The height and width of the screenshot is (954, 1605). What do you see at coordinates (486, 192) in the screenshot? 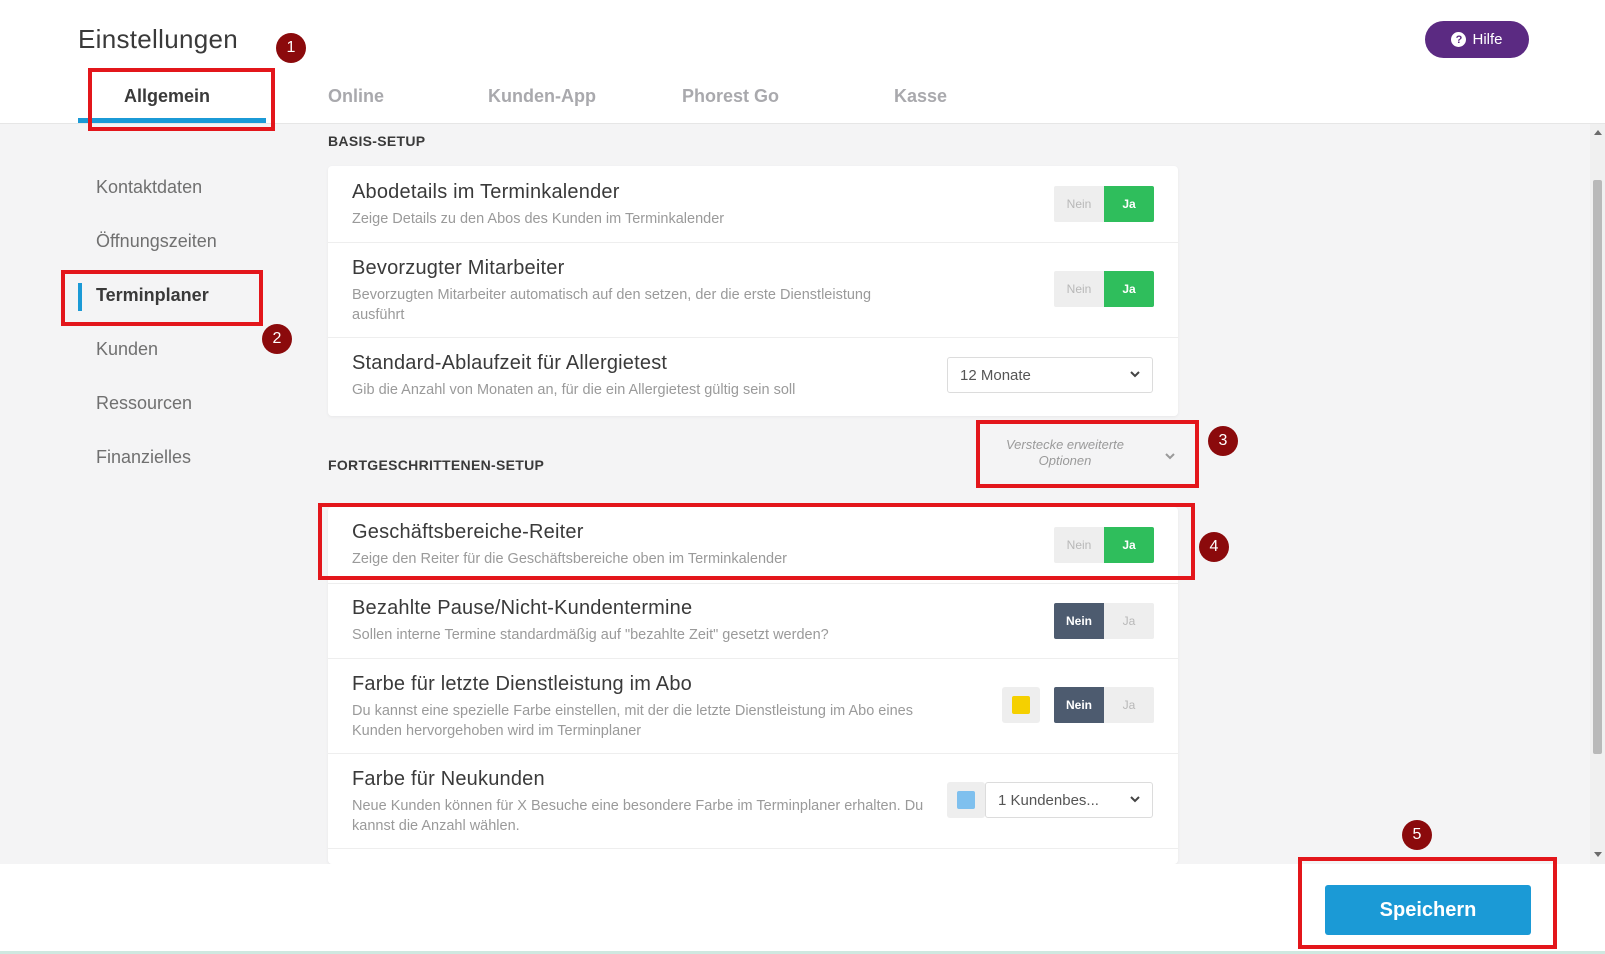
I see `setting-title: Abodetails im Terminkalender` at bounding box center [486, 192].